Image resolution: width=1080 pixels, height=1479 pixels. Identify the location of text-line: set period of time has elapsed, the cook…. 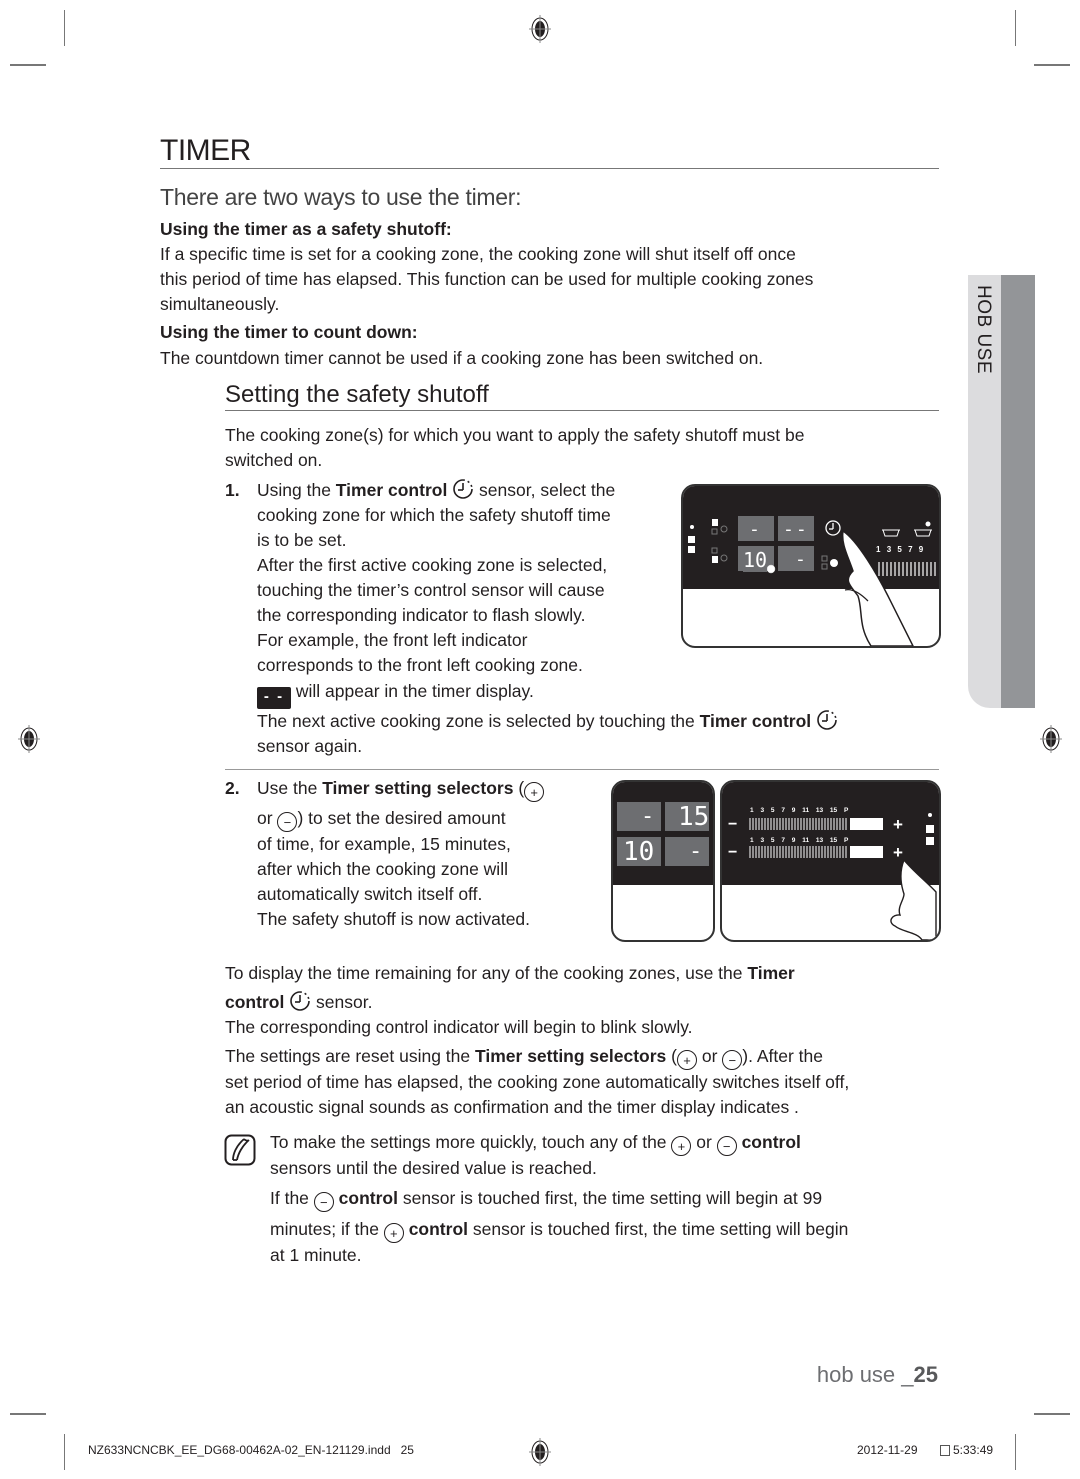
(537, 1082).